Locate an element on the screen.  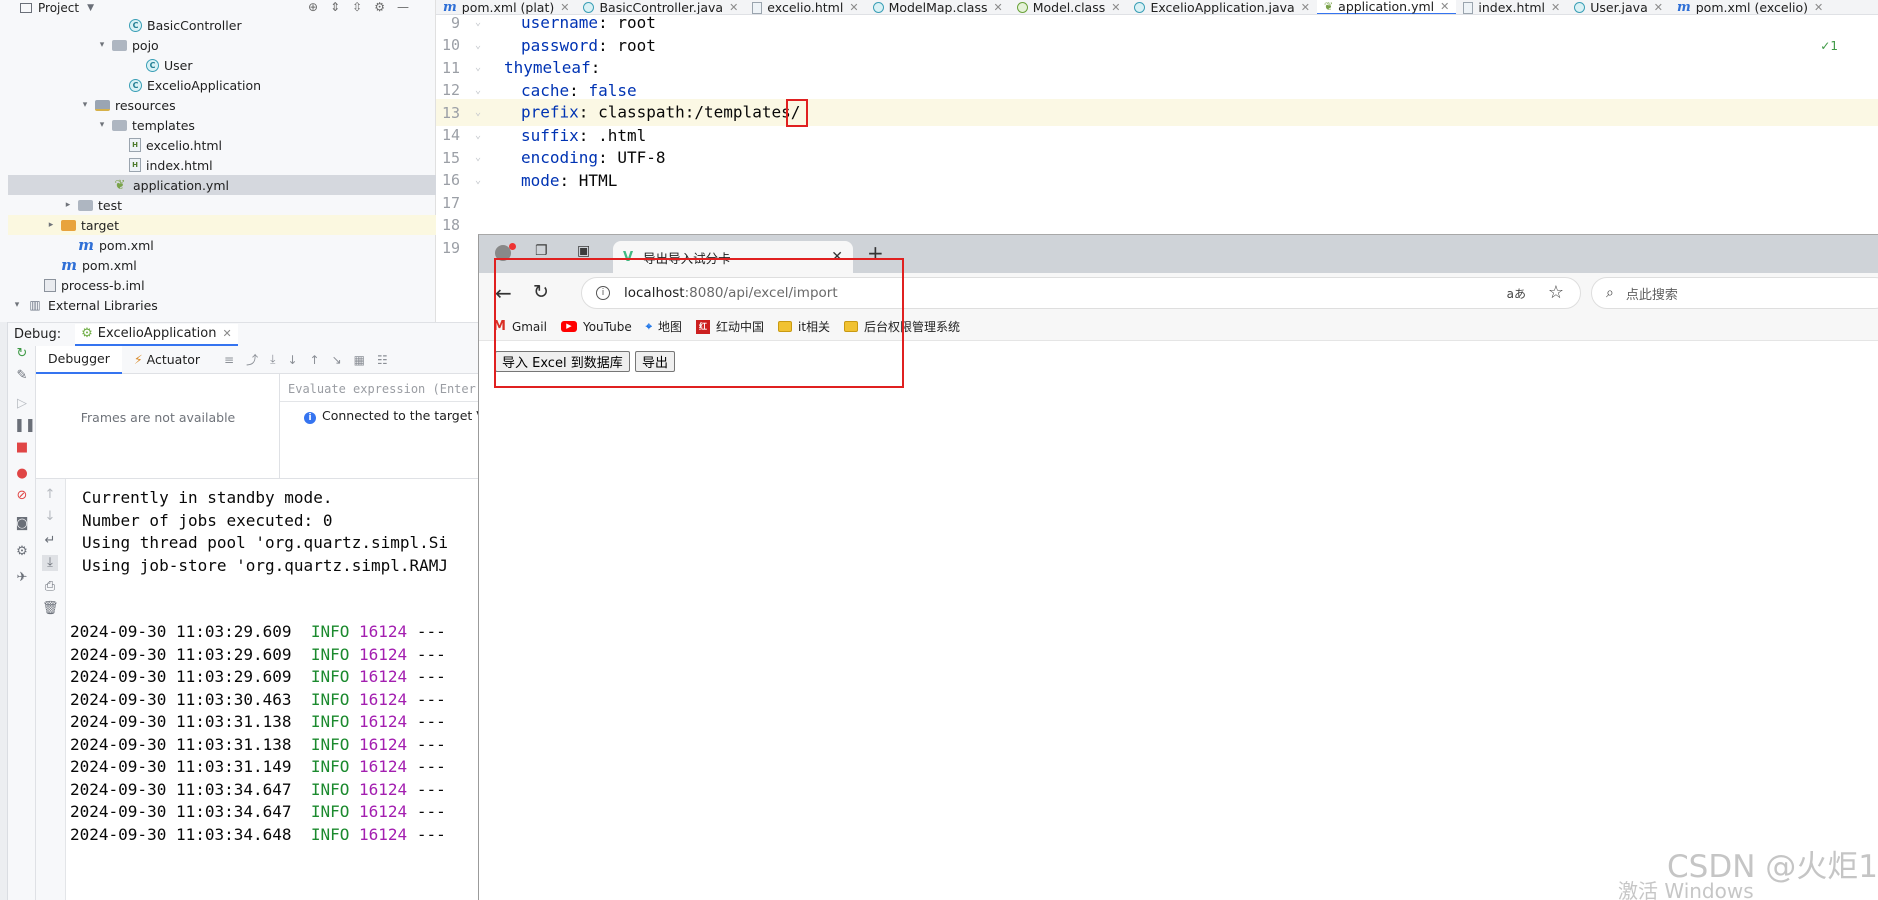
tree-item: process-b.iml is located at coordinates (222, 285).